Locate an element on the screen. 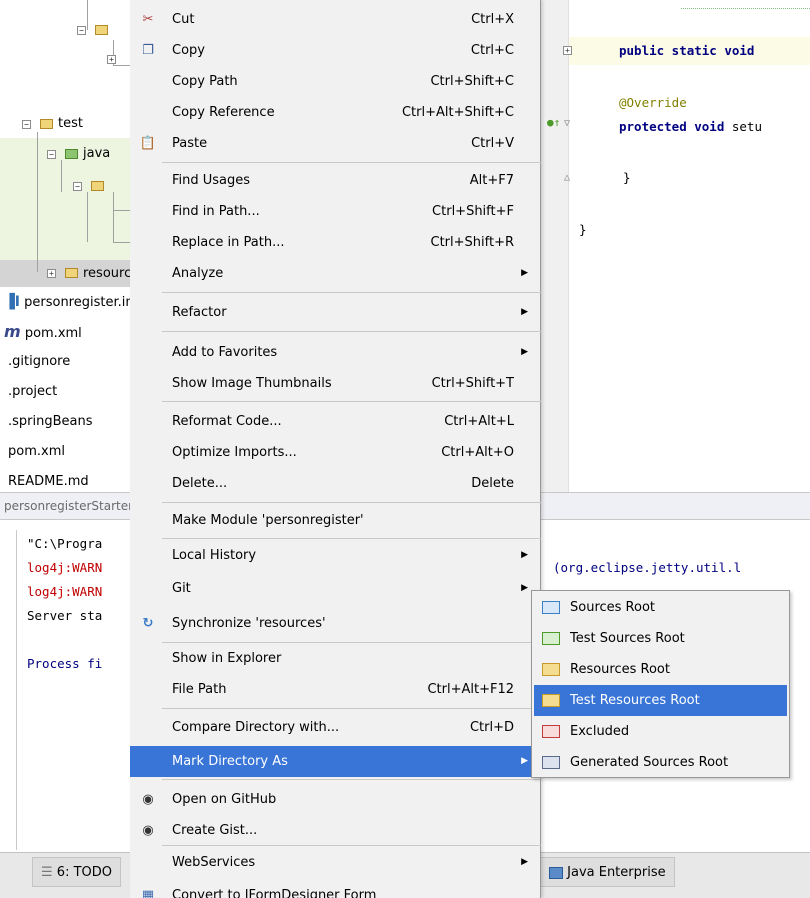 This screenshot has width=810, height=898. menu-item-replace-in-path: Replace in Path... Ctrl+Shift+R is located at coordinates (335, 242).